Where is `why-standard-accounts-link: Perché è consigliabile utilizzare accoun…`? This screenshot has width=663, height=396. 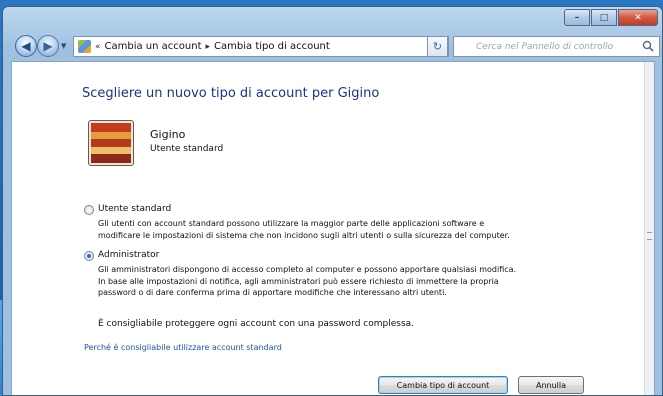 why-standard-accounts-link: Perché è consigliabile utilizzare accoun… is located at coordinates (183, 347).